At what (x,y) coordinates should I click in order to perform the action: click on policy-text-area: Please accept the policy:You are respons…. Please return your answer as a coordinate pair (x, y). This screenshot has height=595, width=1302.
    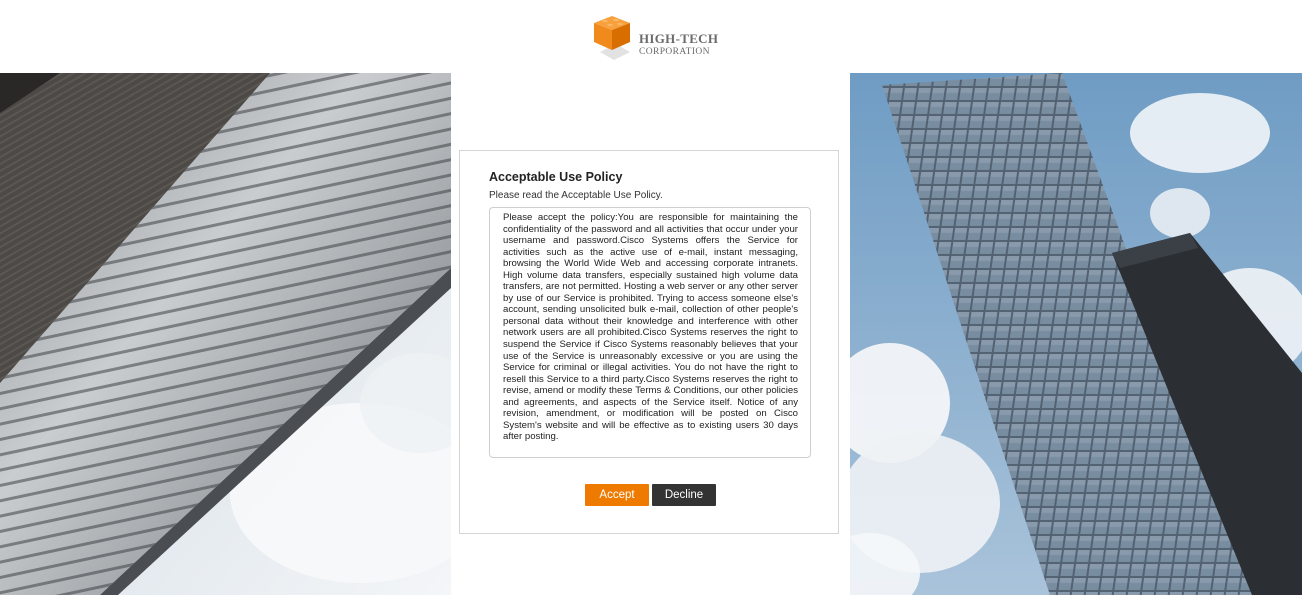
    Looking at the image, I should click on (650, 332).